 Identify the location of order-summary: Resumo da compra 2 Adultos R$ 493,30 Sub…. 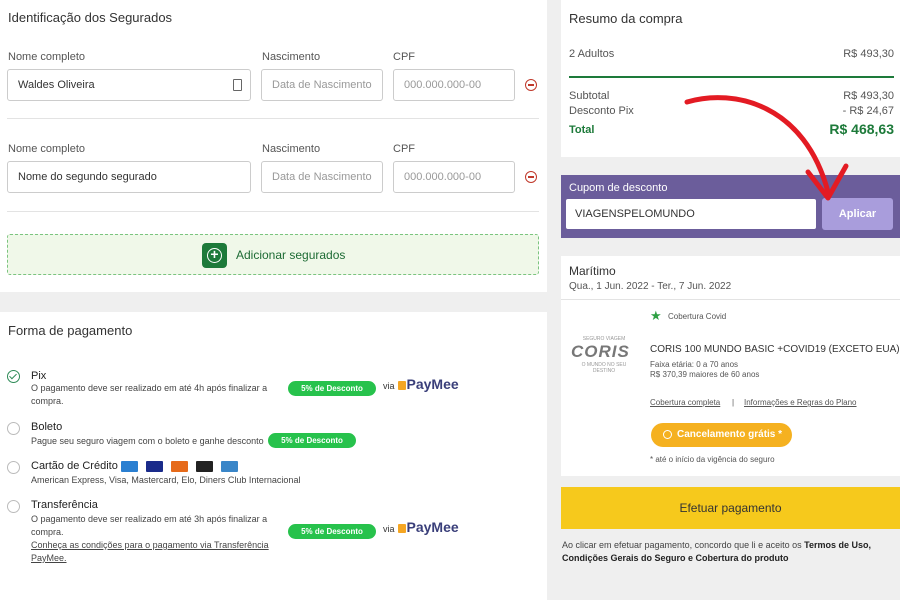
(730, 78).